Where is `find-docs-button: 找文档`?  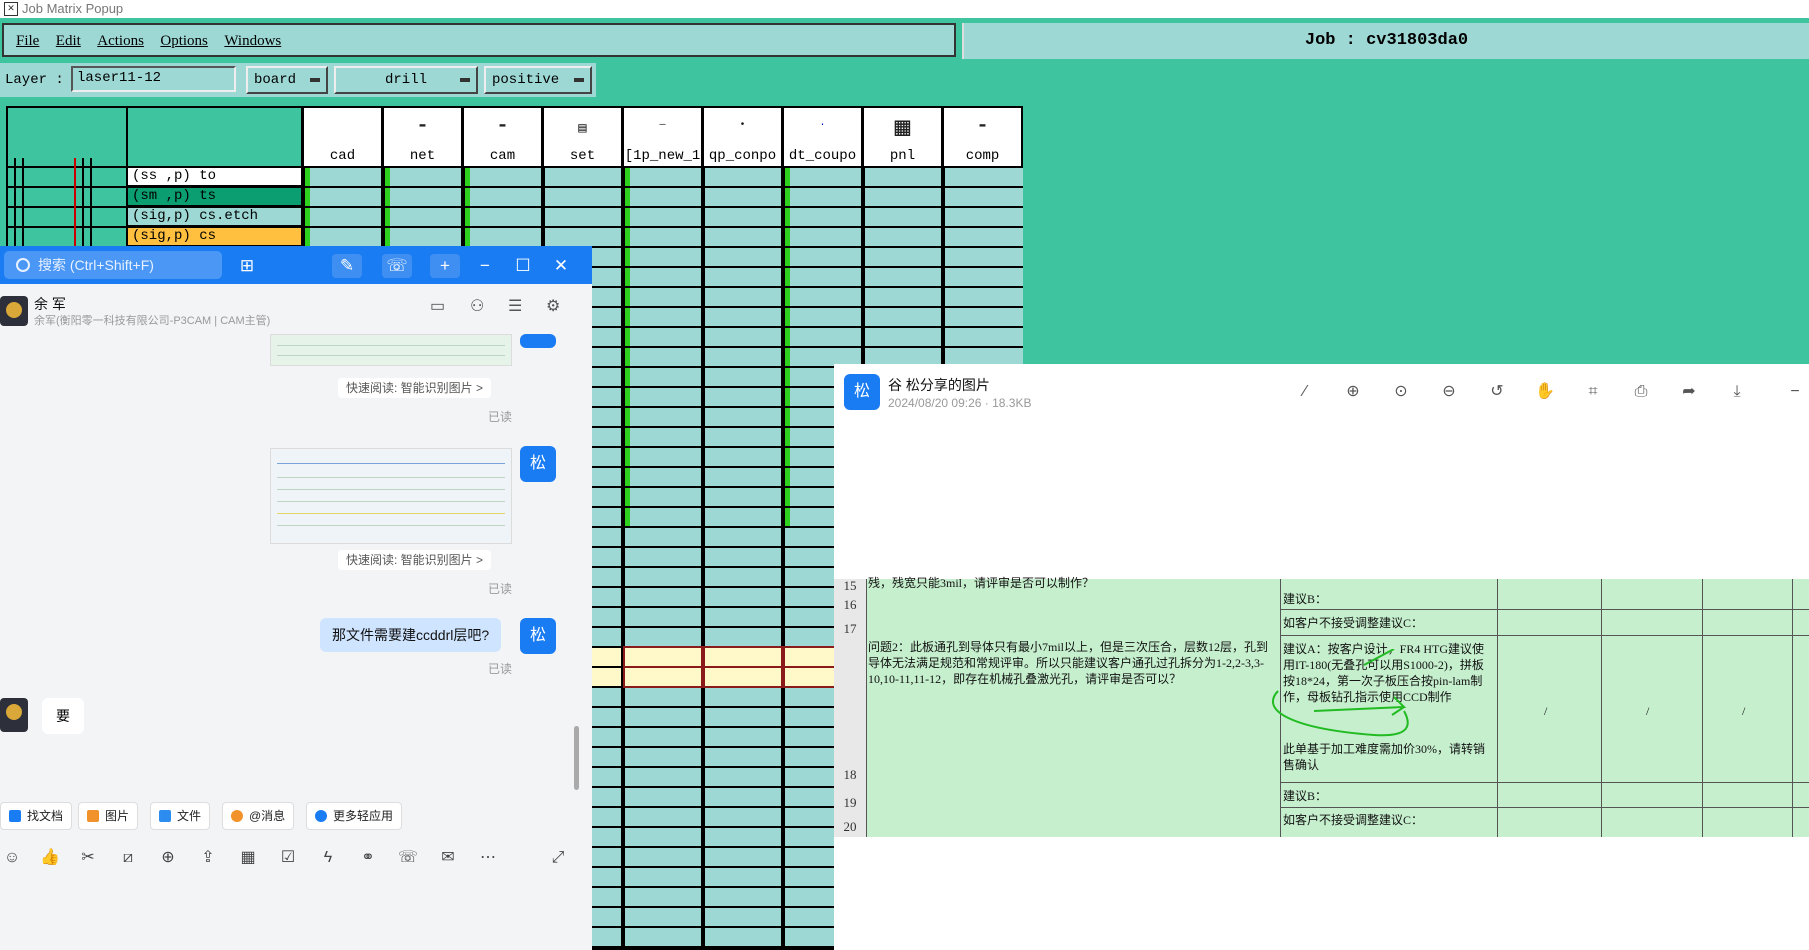 find-docs-button: 找文档 is located at coordinates (36, 816).